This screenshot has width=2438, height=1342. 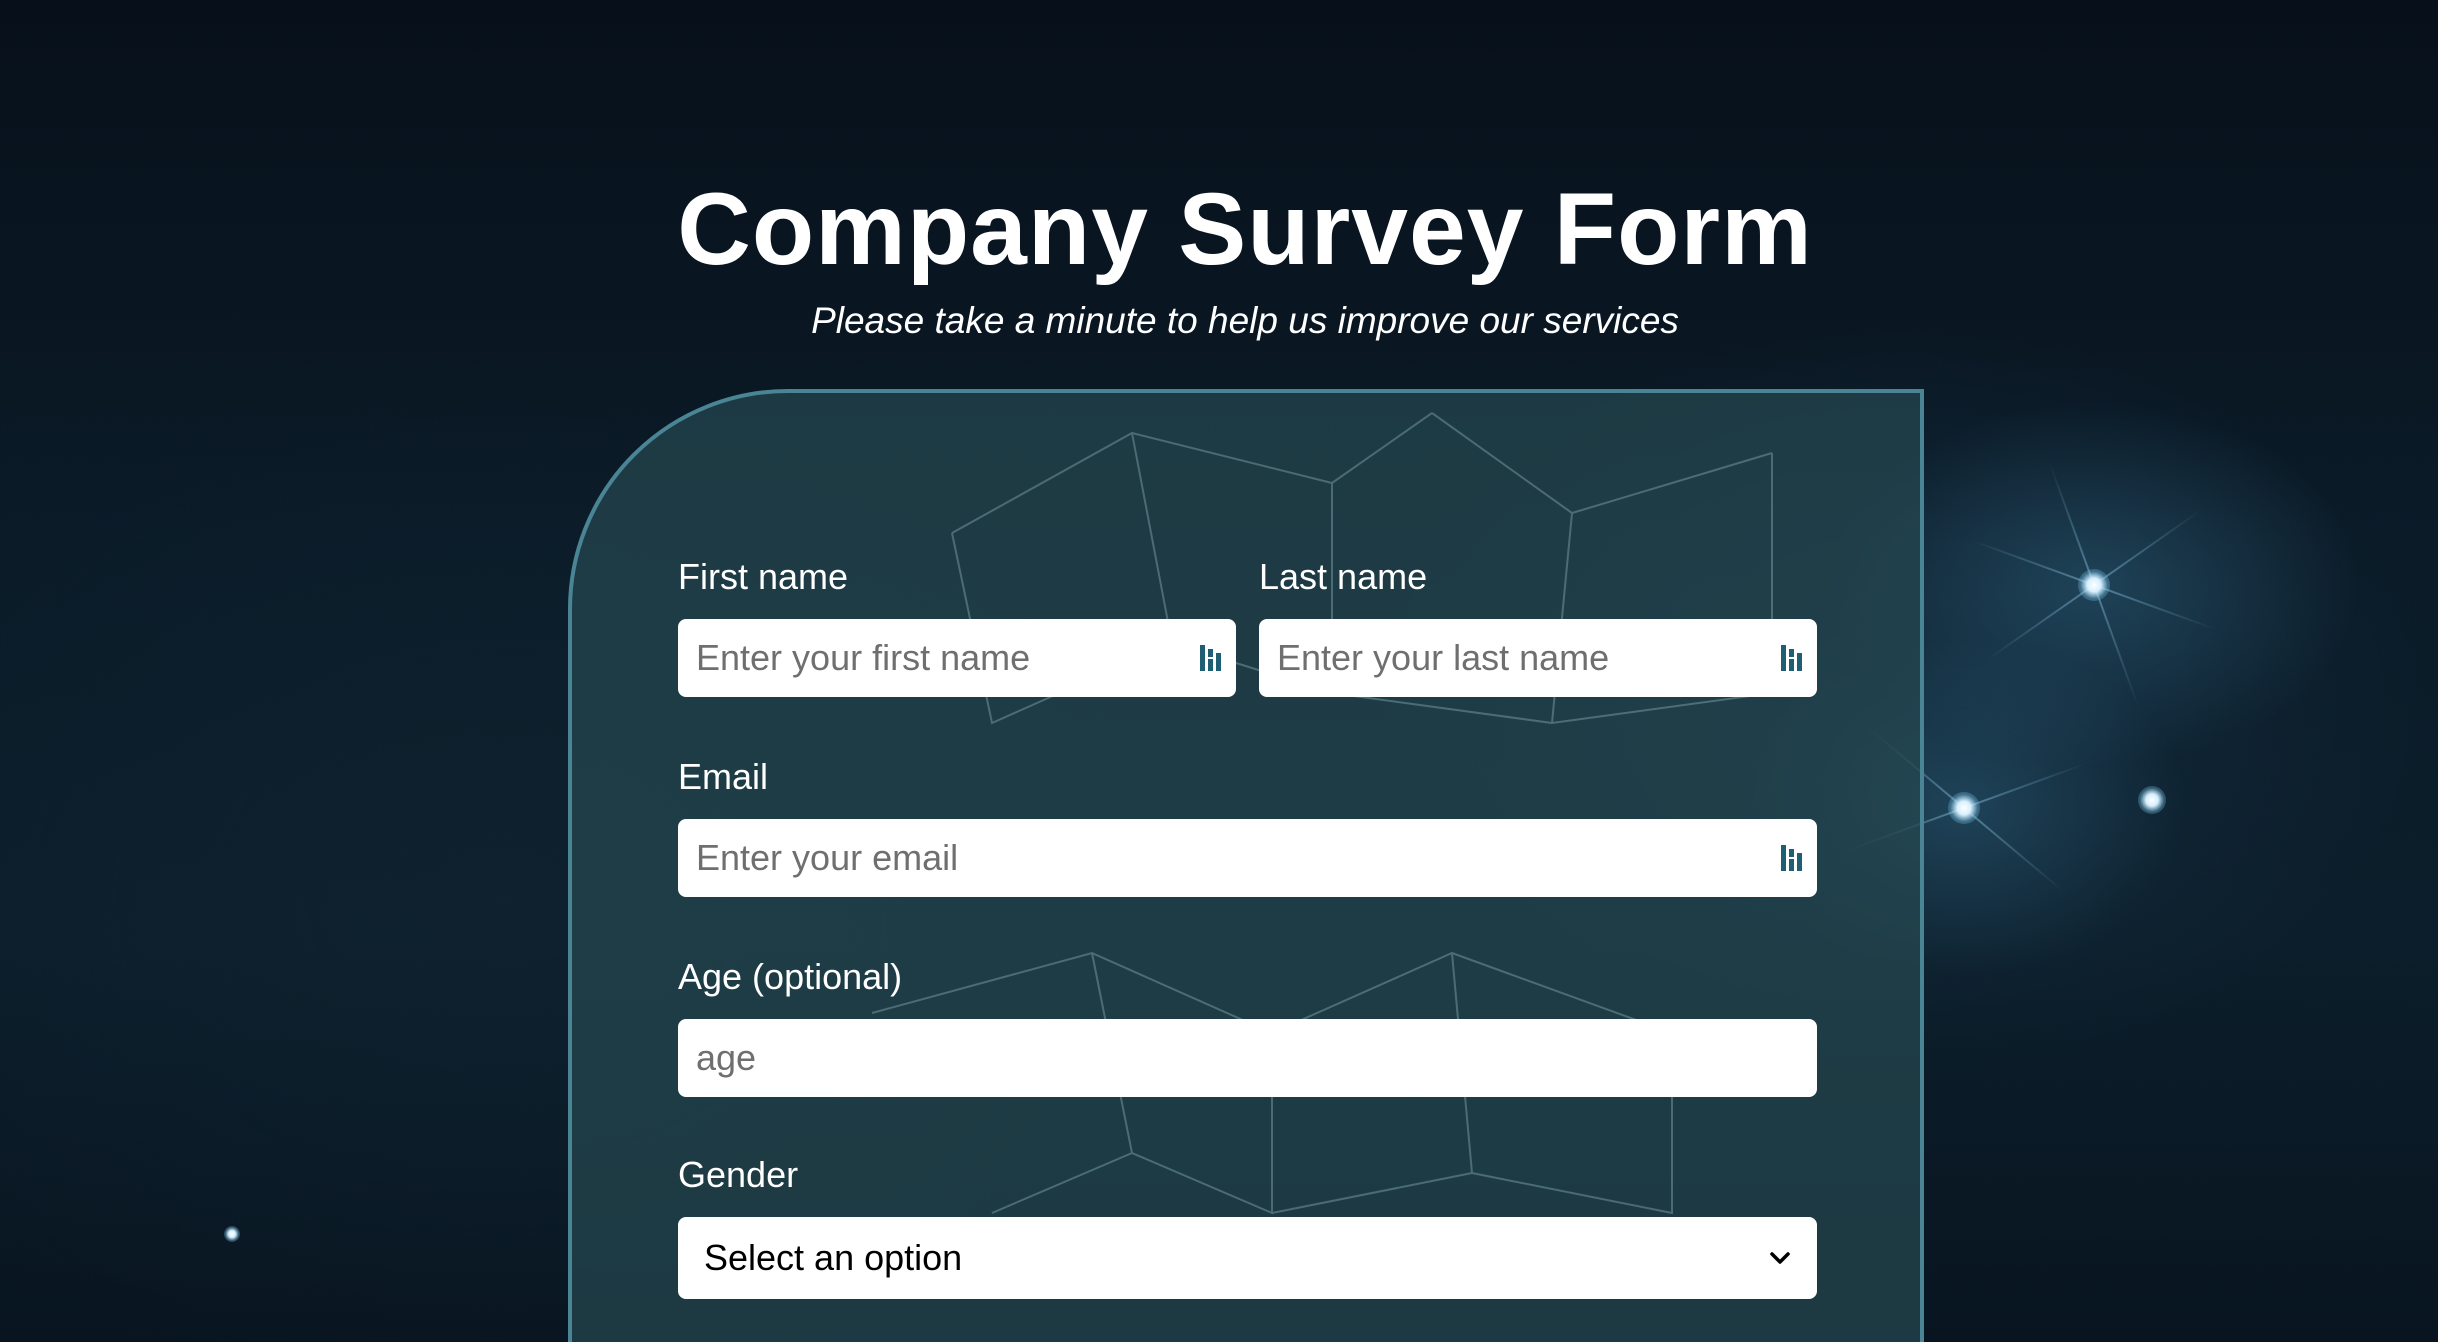 What do you see at coordinates (738, 1174) in the screenshot?
I see `gender-label: Gender` at bounding box center [738, 1174].